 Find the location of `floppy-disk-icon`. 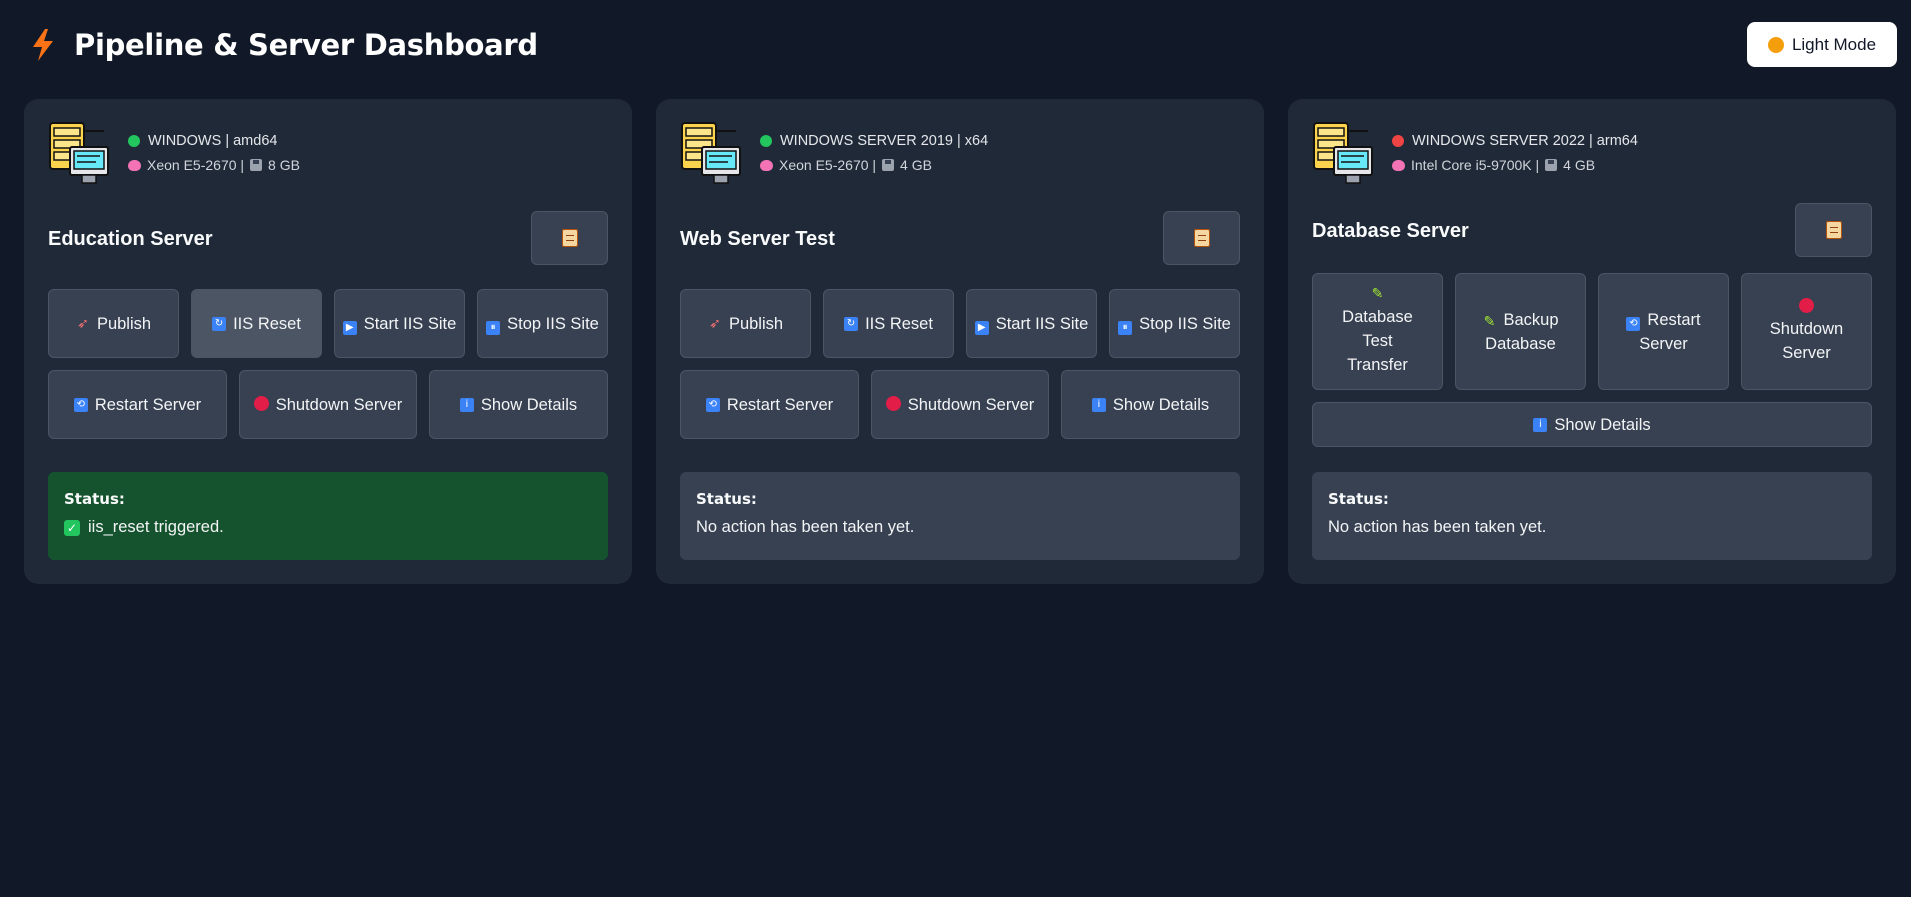

floppy-disk-icon is located at coordinates (1551, 165).